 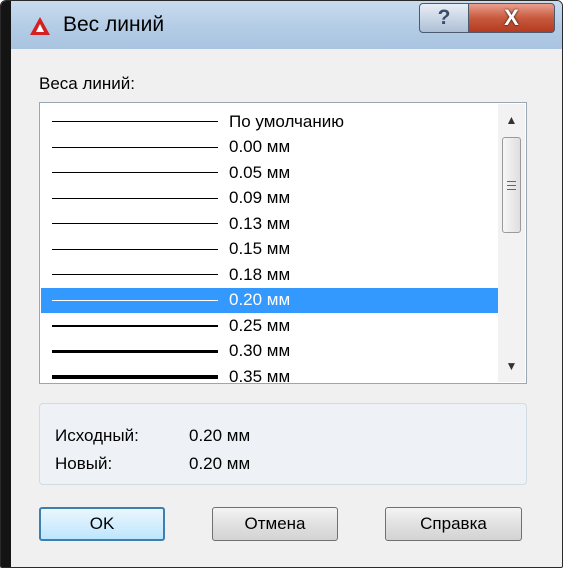 What do you see at coordinates (40, 26) in the screenshot?
I see `autocad-logo-icon` at bounding box center [40, 26].